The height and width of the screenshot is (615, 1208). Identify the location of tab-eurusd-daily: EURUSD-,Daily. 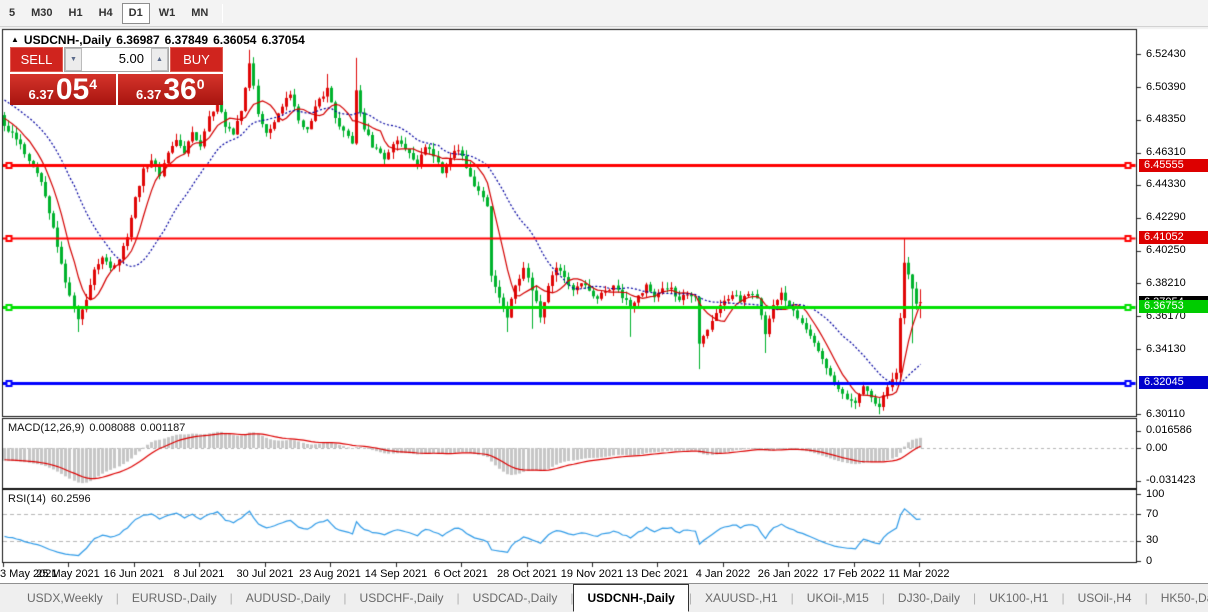
(174, 598).